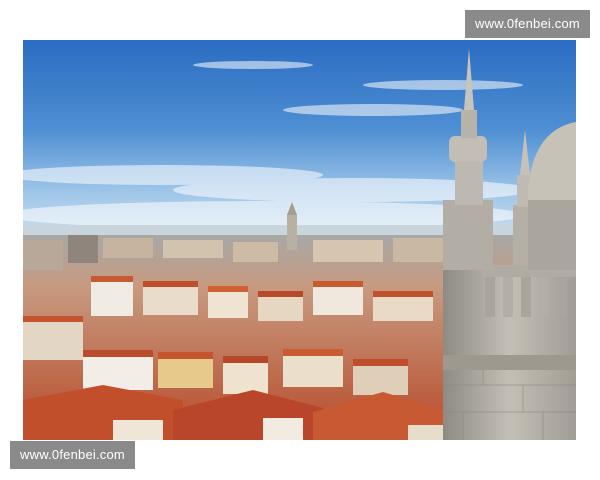 The height and width of the screenshot is (480, 600). I want to click on watermark-bottom: www.0fenbei.com, so click(72, 455).